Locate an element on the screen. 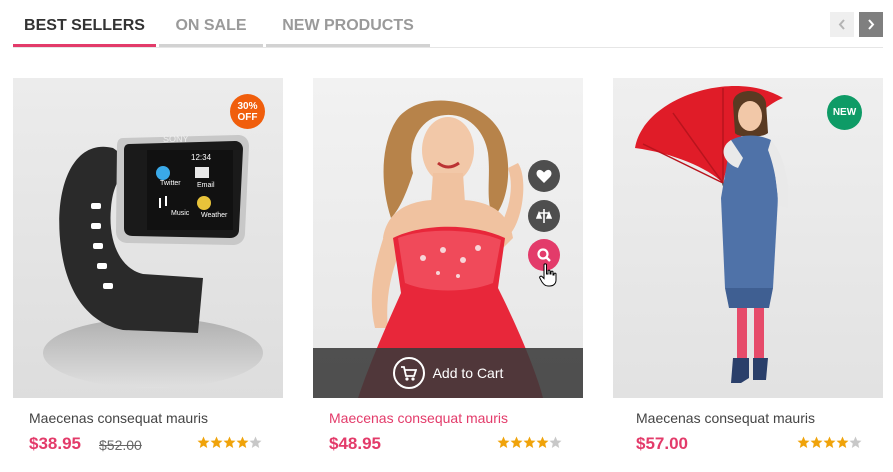  product-tabs: BEST SELLERS ON SALE NEW PRODUCTS is located at coordinates (448, 24).